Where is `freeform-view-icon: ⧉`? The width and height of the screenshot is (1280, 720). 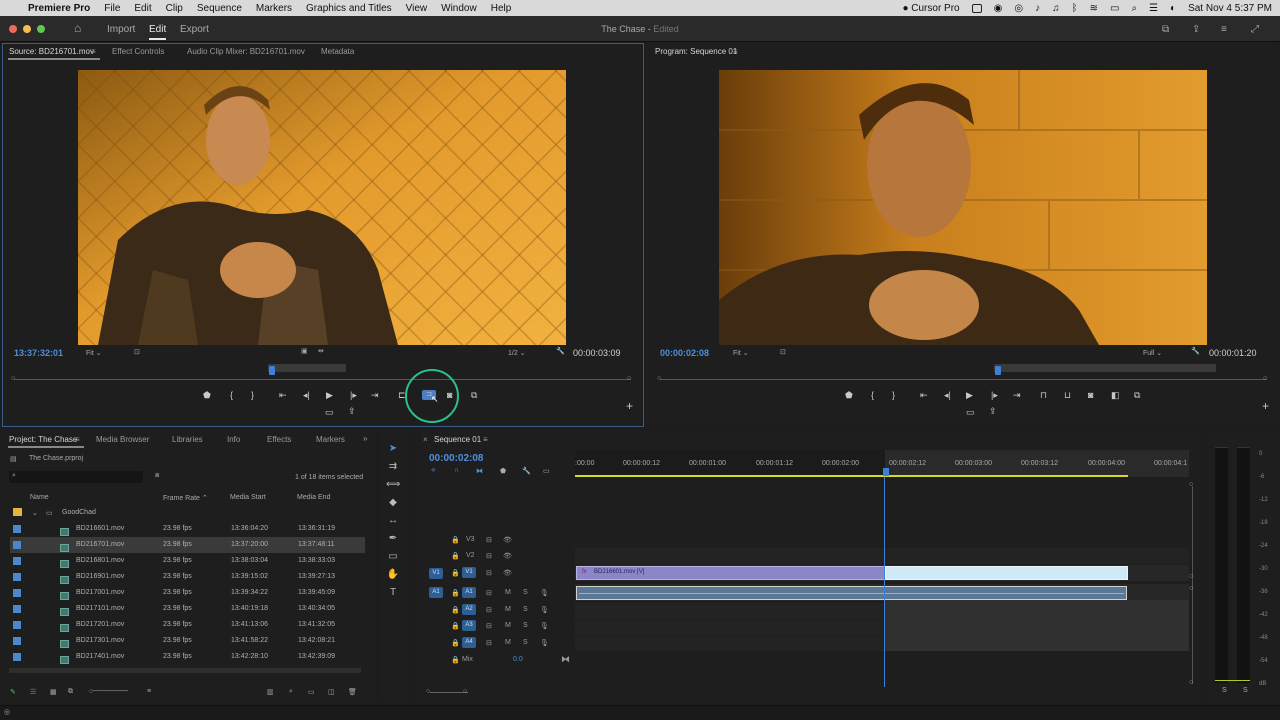
freeform-view-icon: ⧉ is located at coordinates (70, 692).